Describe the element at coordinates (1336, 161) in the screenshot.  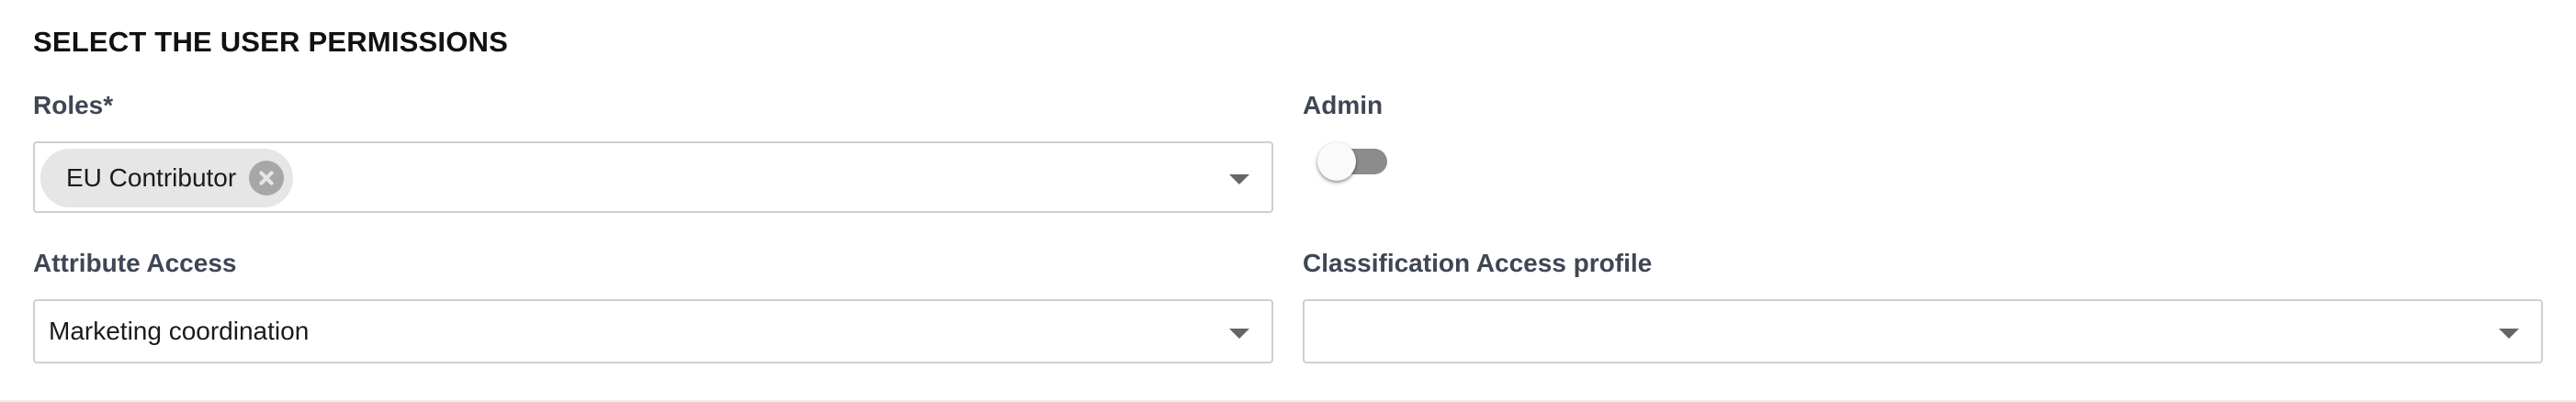
I see `toggle-thumb` at that location.